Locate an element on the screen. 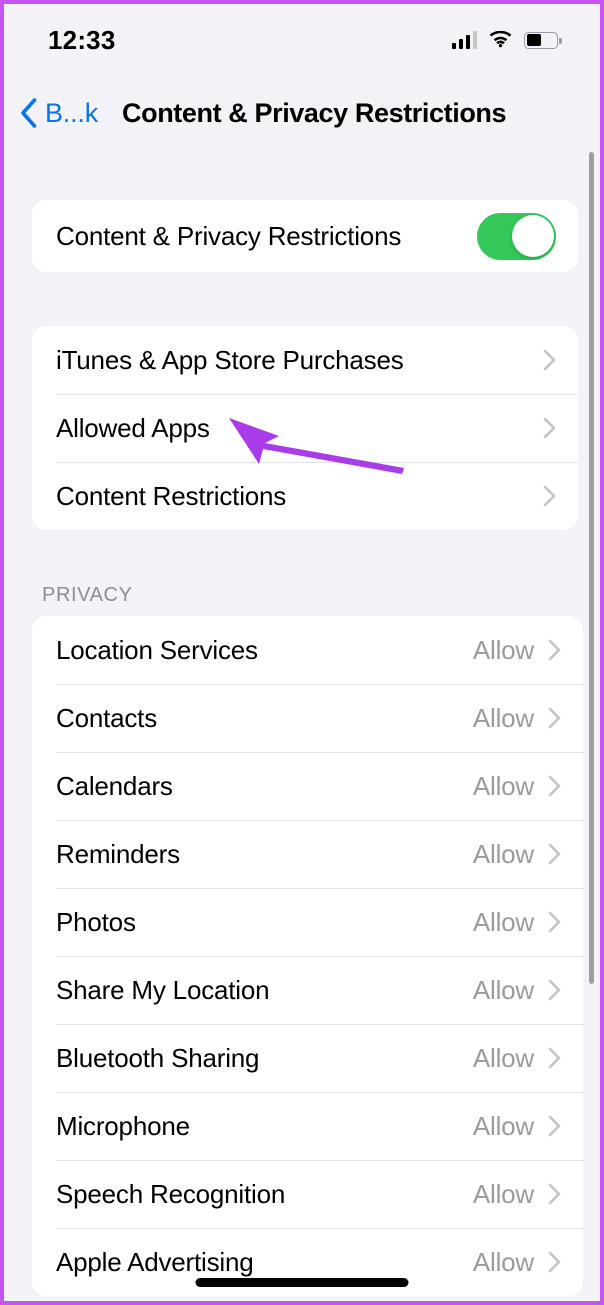  status-bar-indicators is located at coordinates (506, 40).